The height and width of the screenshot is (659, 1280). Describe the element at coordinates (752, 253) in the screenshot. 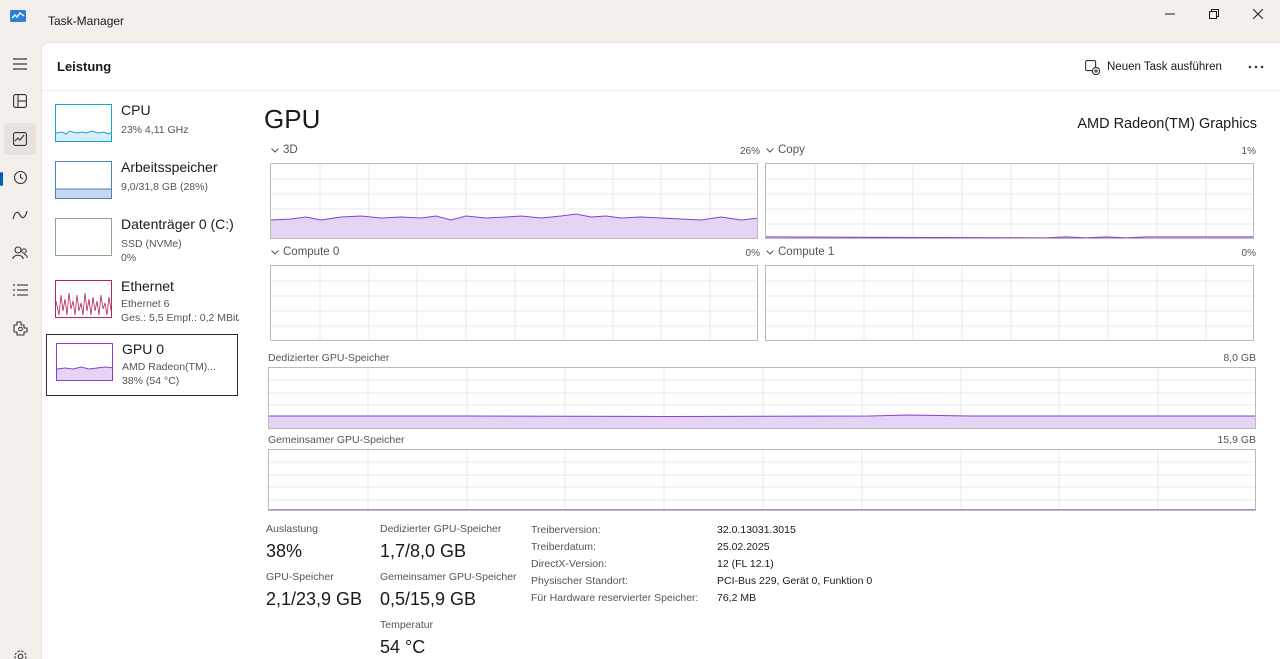

I see `engine-value: 0%` at that location.